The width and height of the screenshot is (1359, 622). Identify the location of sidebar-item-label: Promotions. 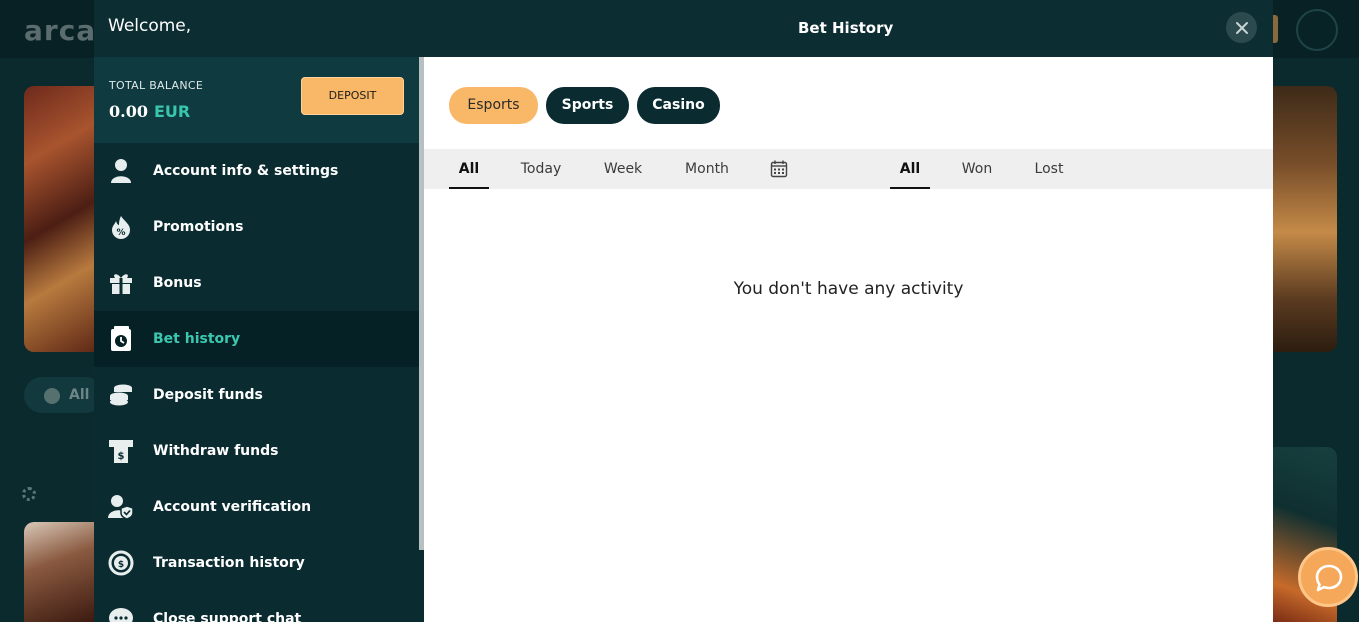
(198, 227).